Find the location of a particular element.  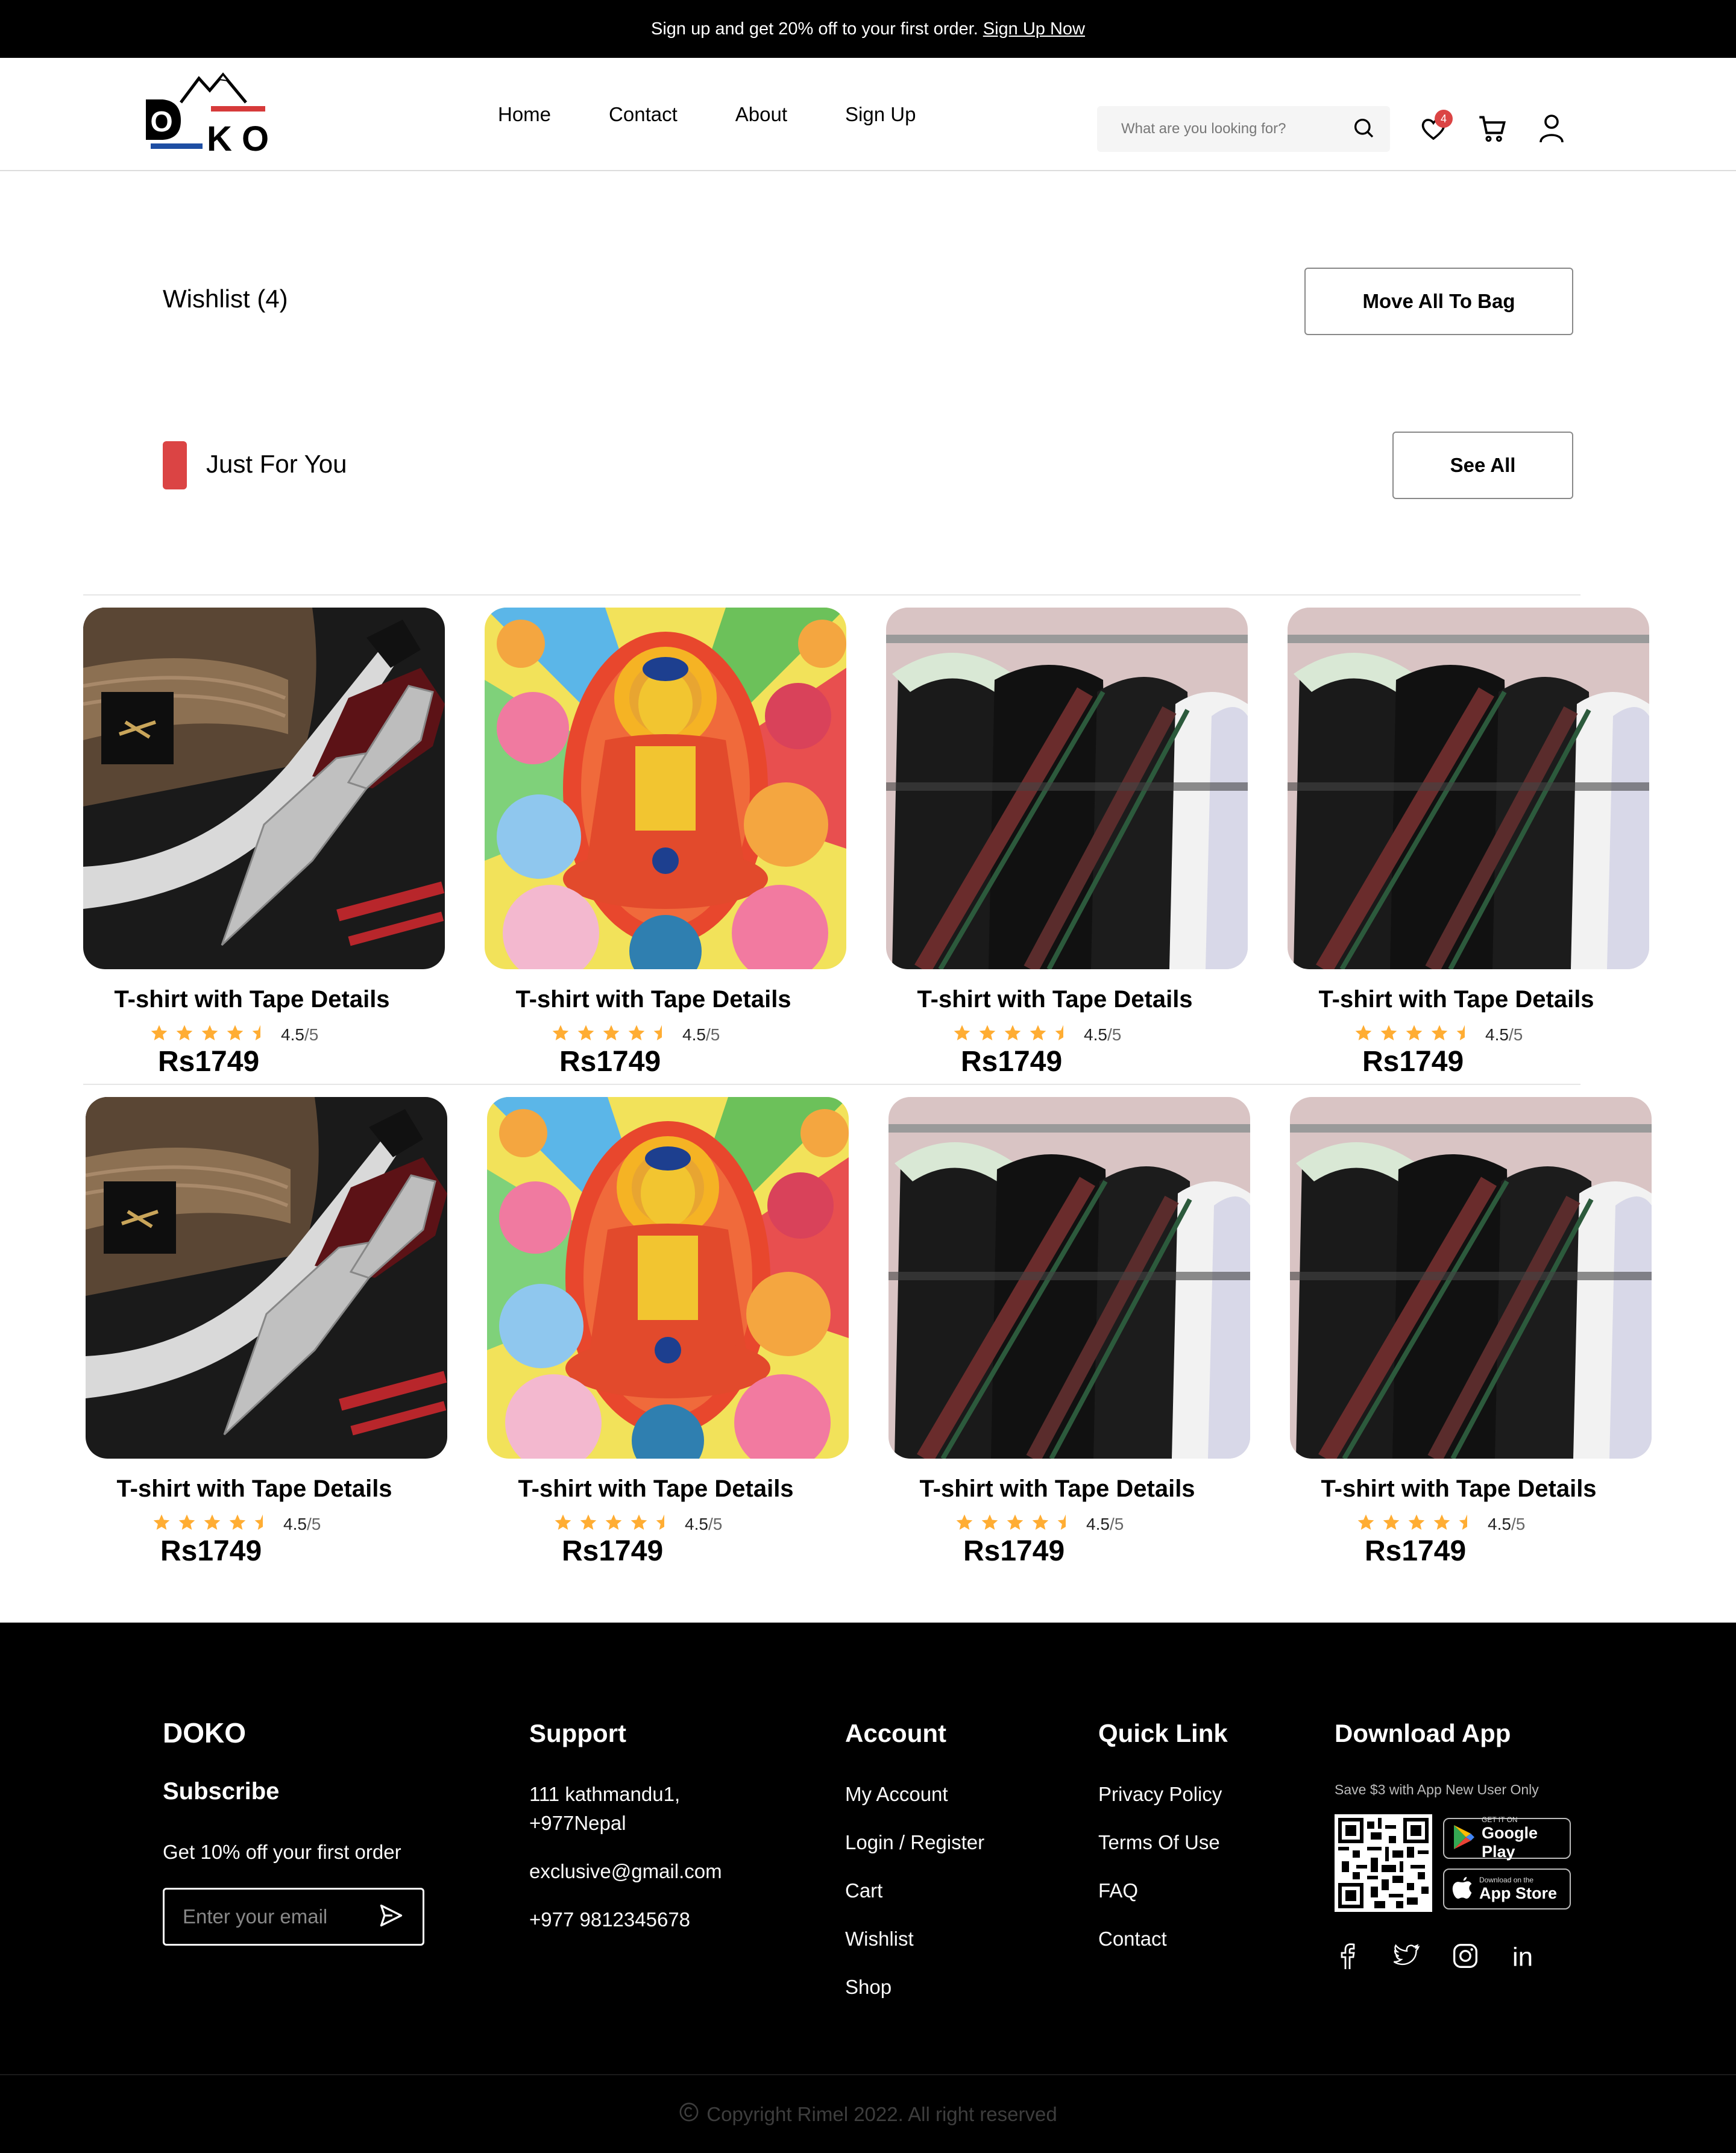

see-all-button: See All is located at coordinates (1482, 465).